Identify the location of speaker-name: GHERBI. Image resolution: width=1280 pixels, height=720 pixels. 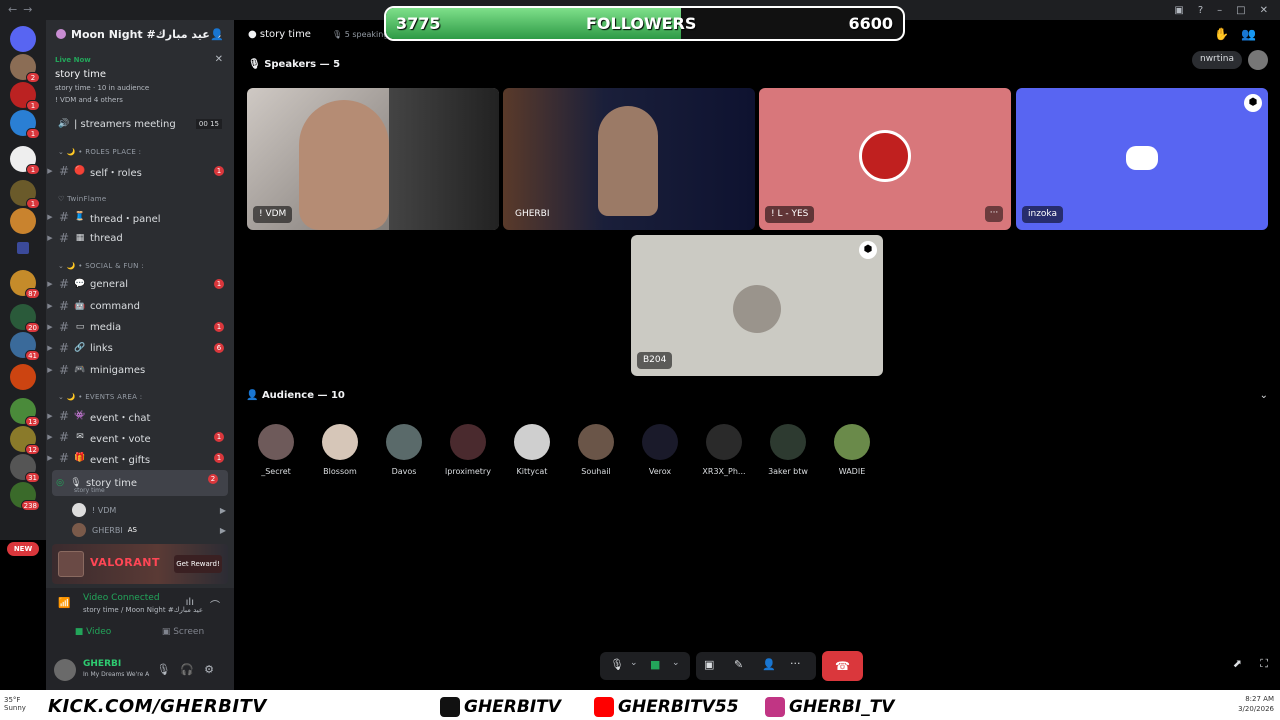
(532, 214).